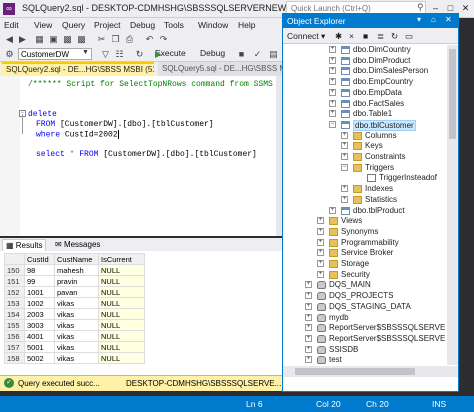 Image resolution: width=474 pixels, height=412 pixels. Describe the element at coordinates (55, 54) in the screenshot. I see `database-select: CustomerDW` at that location.